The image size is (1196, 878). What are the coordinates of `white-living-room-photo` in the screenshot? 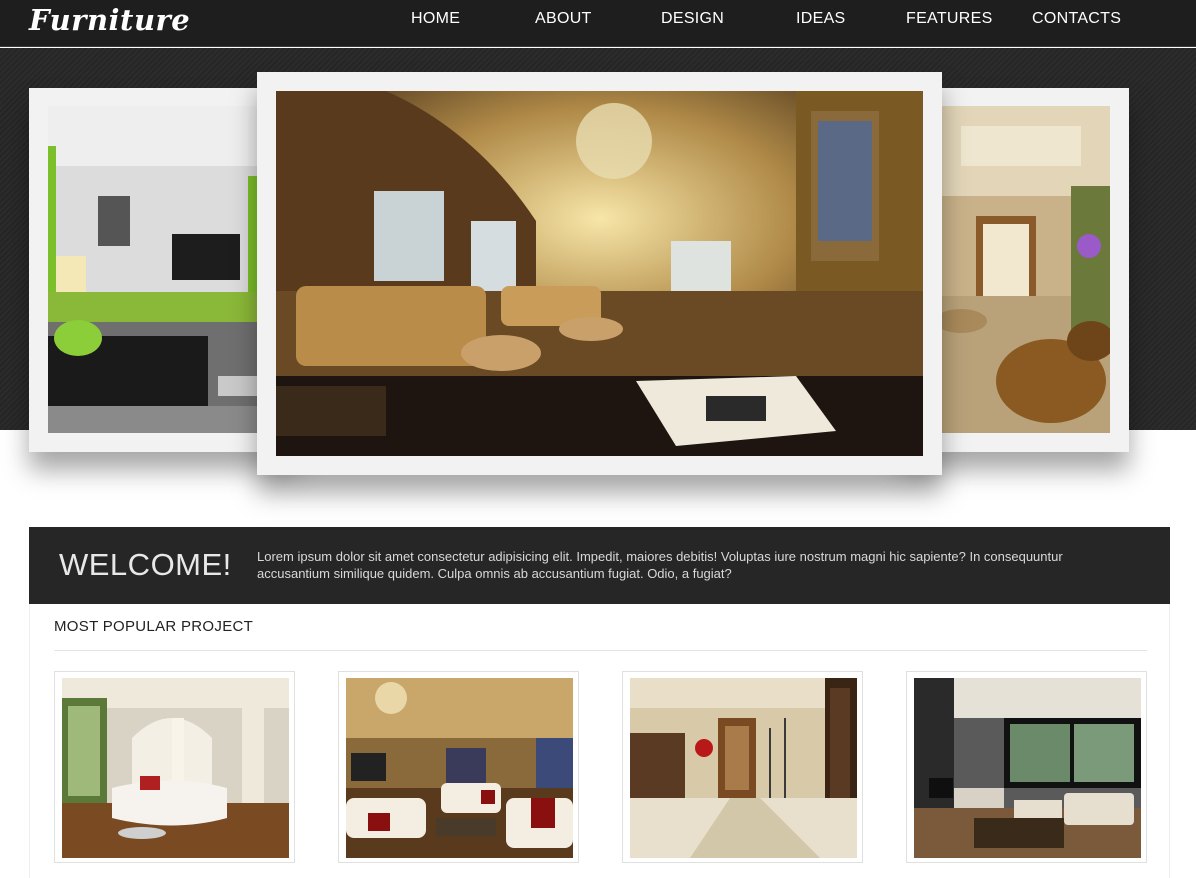 It's located at (175, 768).